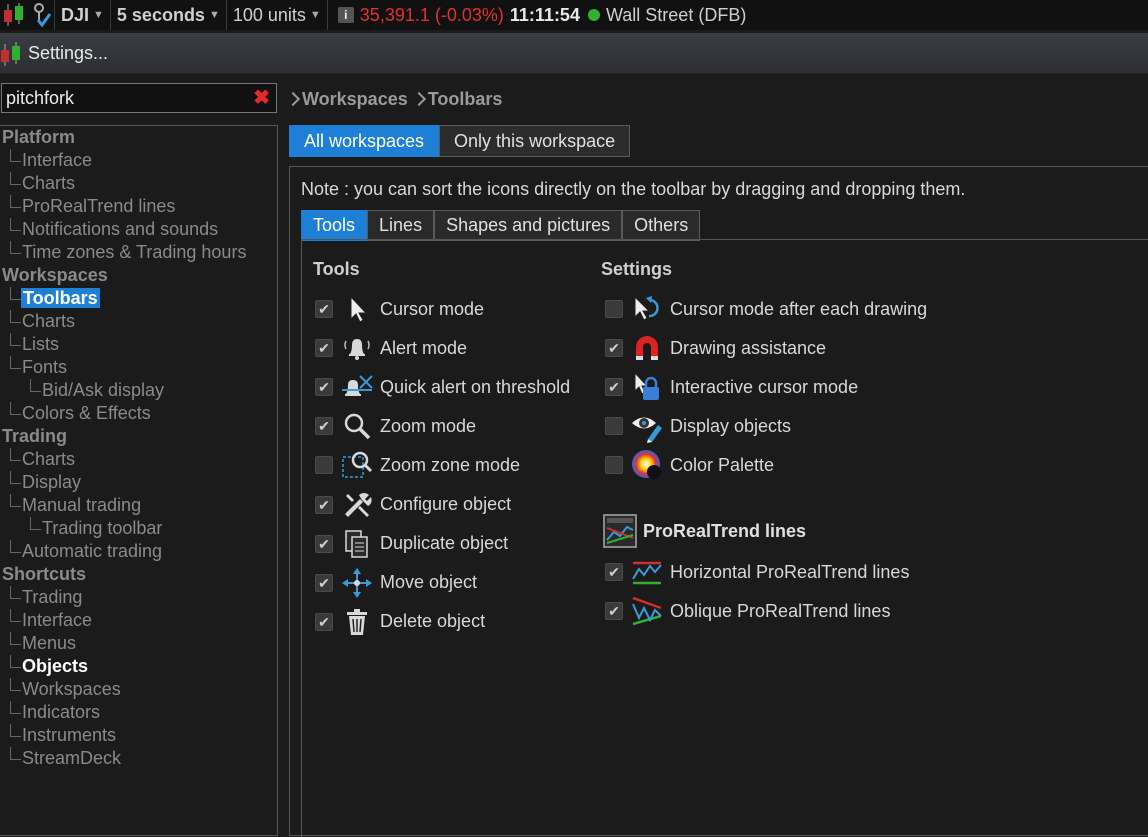 The height and width of the screenshot is (837, 1148). I want to click on prorealtrend-icon, so click(620, 531).